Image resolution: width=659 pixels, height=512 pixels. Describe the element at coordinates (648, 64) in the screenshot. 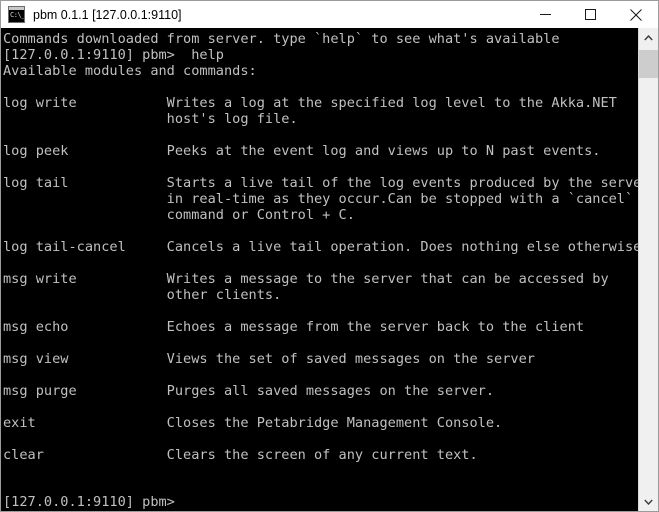

I see `scrollbar-thumb` at that location.